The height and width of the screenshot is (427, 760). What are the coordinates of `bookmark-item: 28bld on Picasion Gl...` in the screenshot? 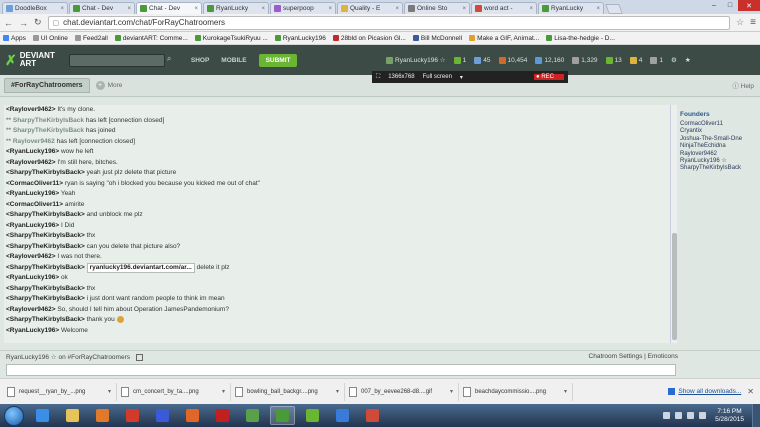 It's located at (369, 38).